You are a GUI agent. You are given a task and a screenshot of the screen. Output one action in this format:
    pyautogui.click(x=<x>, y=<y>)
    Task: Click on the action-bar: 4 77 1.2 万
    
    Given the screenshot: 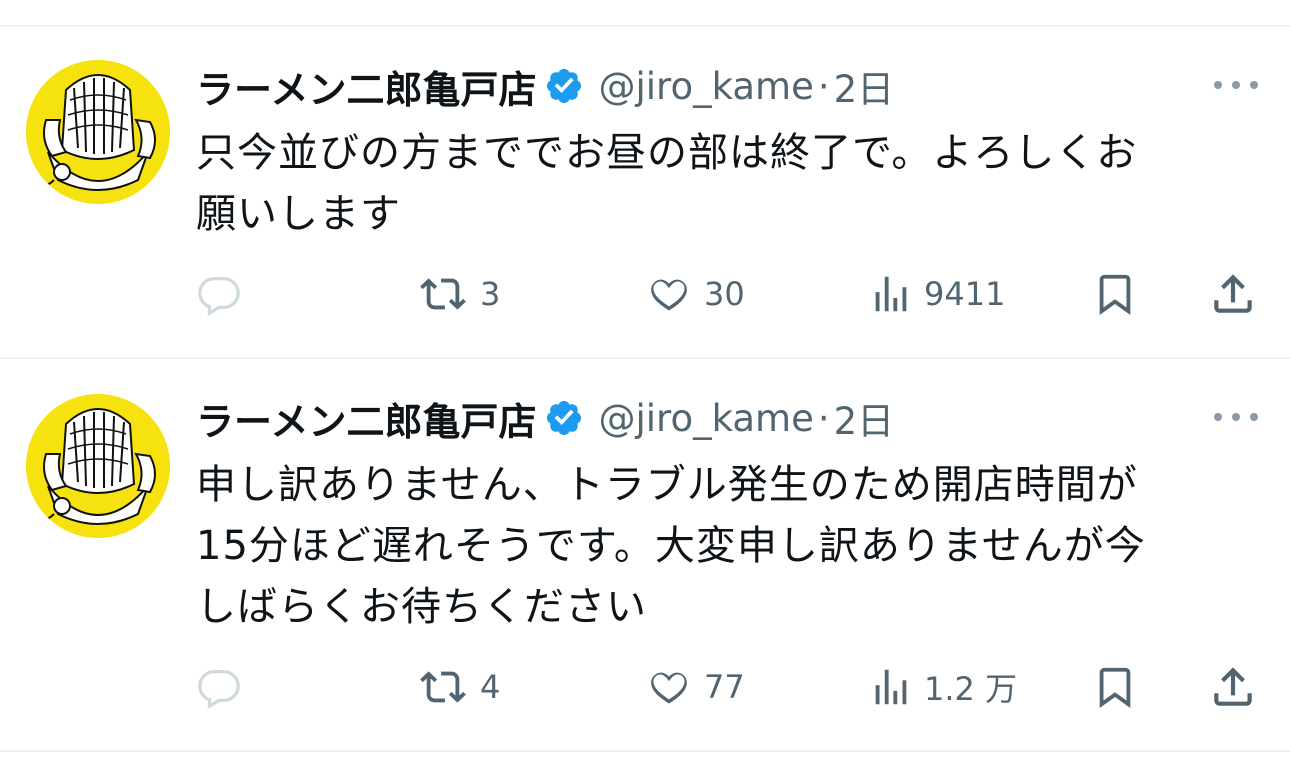 What is the action you would take?
    pyautogui.click(x=645, y=687)
    